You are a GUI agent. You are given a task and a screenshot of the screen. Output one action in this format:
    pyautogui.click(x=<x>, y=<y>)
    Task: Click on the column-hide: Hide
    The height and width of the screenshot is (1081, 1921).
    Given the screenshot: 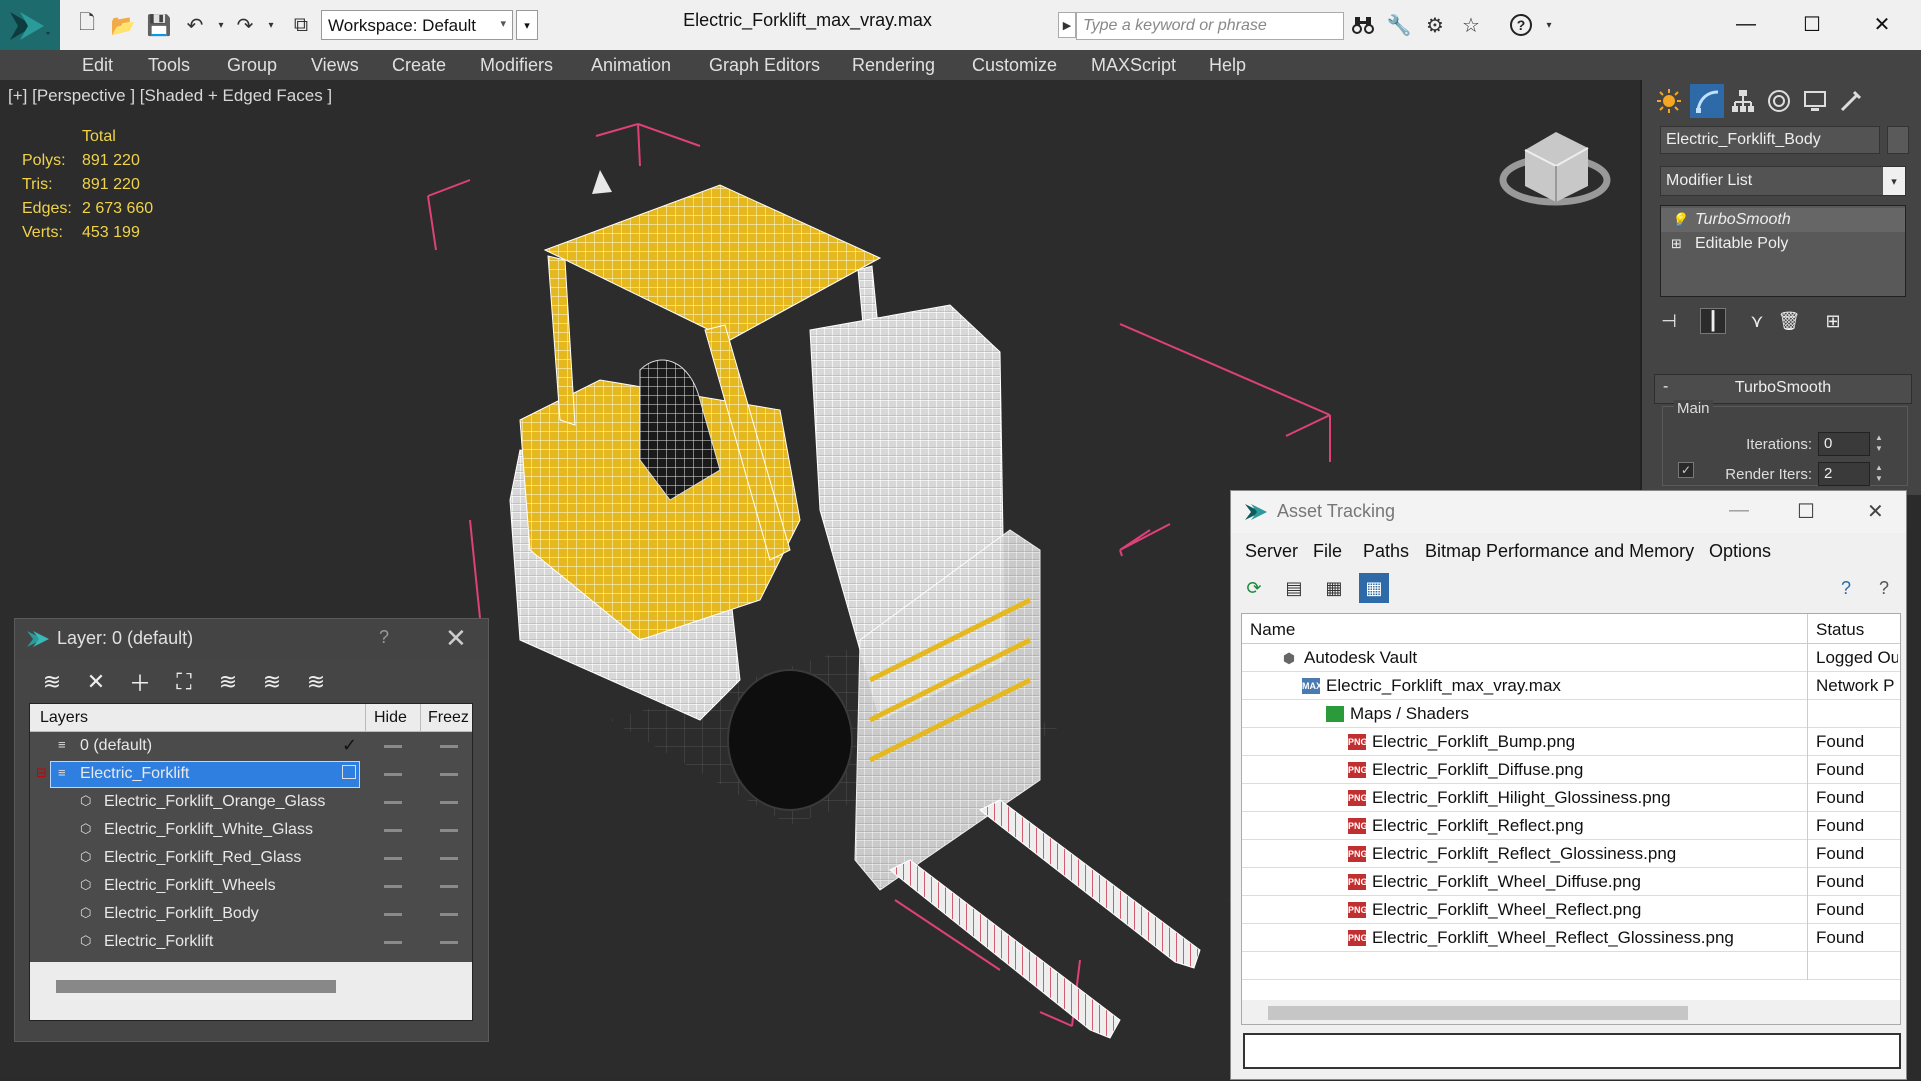 What is the action you would take?
    pyautogui.click(x=390, y=718)
    